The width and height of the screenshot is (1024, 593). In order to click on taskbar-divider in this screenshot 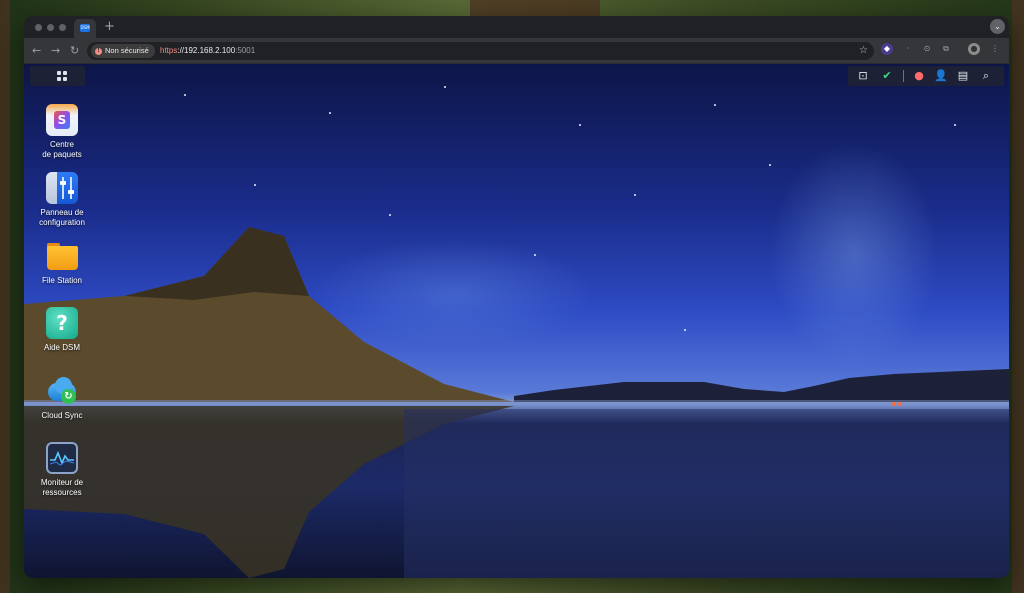, I will do `click(903, 76)`.